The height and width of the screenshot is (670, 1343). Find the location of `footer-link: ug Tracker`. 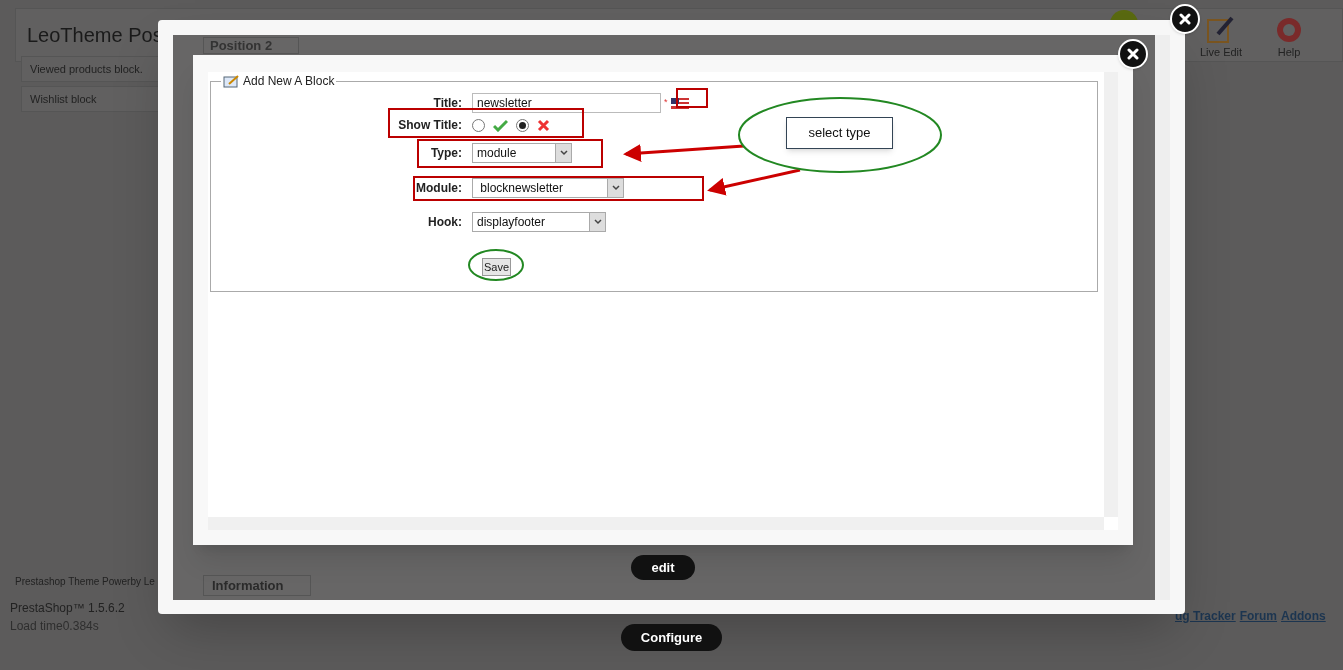

footer-link: ug Tracker is located at coordinates (1205, 616).